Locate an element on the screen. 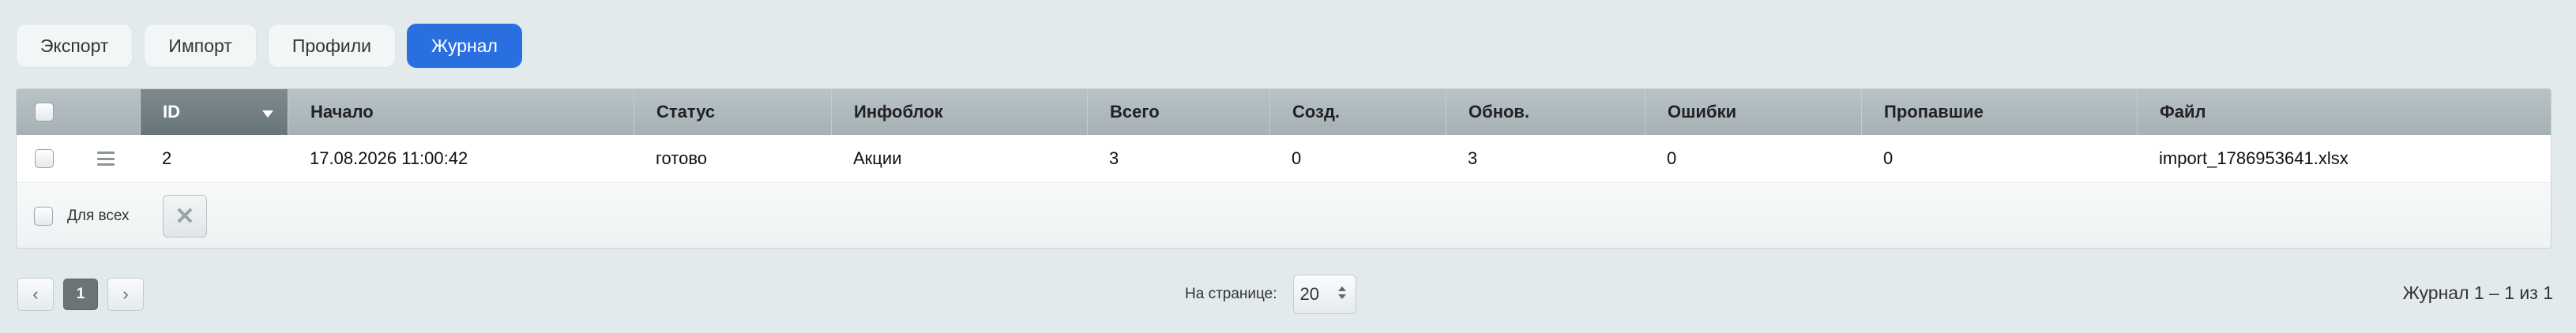 The image size is (2576, 333). tab-export: Экспорт is located at coordinates (75, 46).